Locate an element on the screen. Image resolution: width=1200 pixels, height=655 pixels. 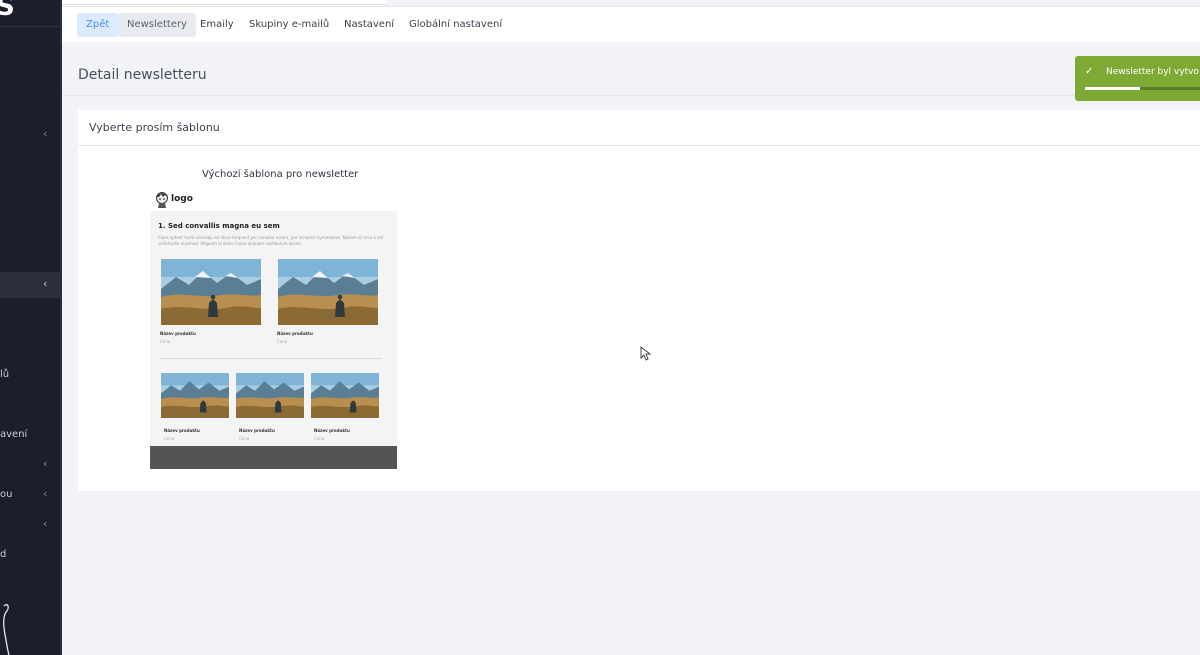
check-icon: ✓ is located at coordinates (1089, 71).